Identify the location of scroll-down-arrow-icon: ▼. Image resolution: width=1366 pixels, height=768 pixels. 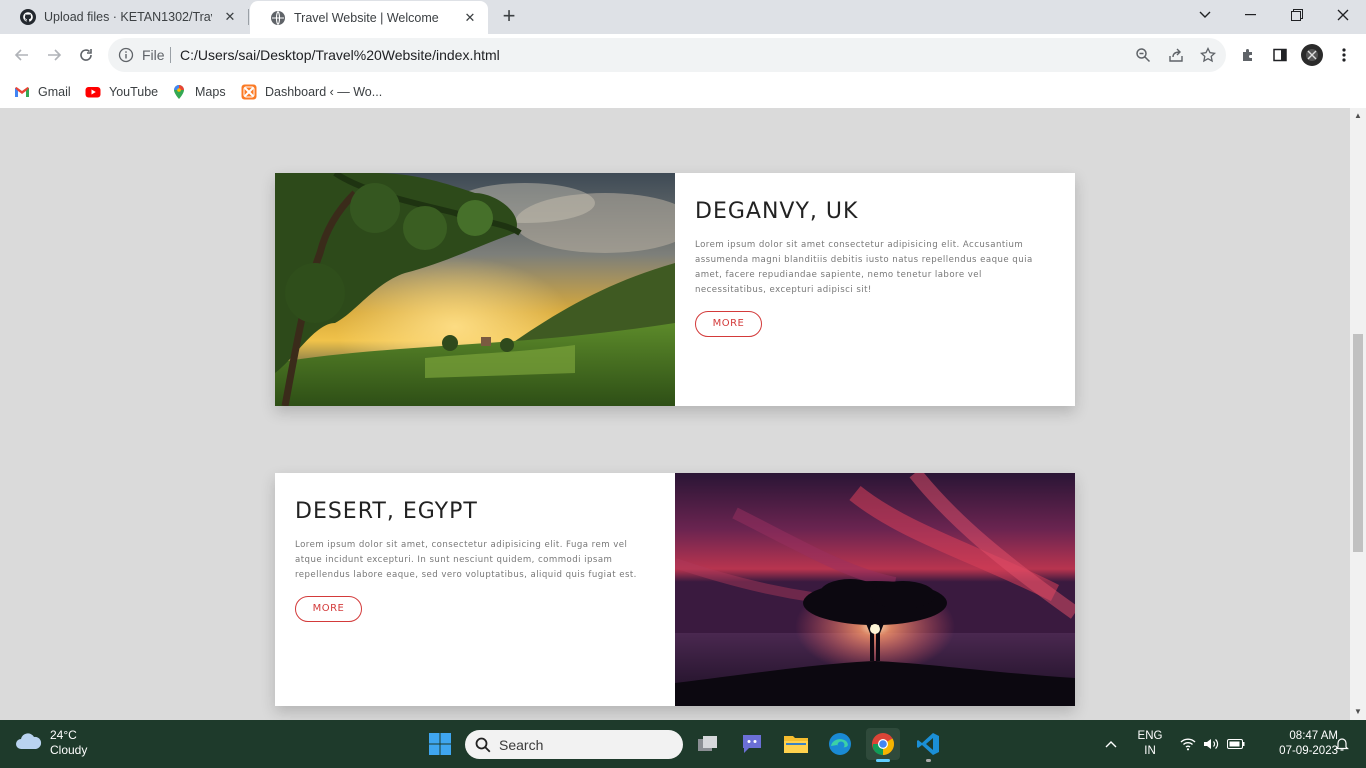
(1358, 712).